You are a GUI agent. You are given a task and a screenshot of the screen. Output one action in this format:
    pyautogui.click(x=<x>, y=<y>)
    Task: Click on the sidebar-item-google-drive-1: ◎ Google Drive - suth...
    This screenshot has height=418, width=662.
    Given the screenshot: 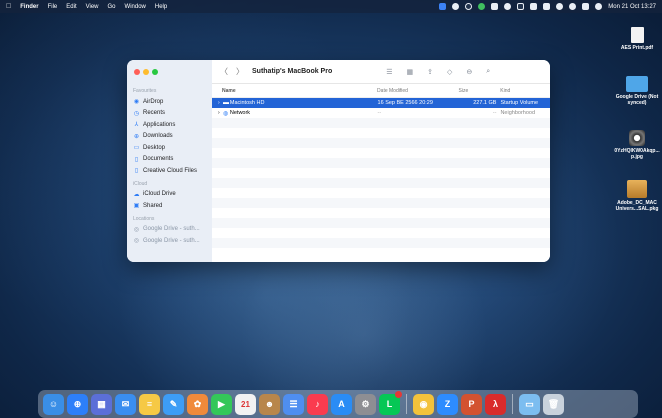 What is the action you would take?
    pyautogui.click(x=169, y=230)
    